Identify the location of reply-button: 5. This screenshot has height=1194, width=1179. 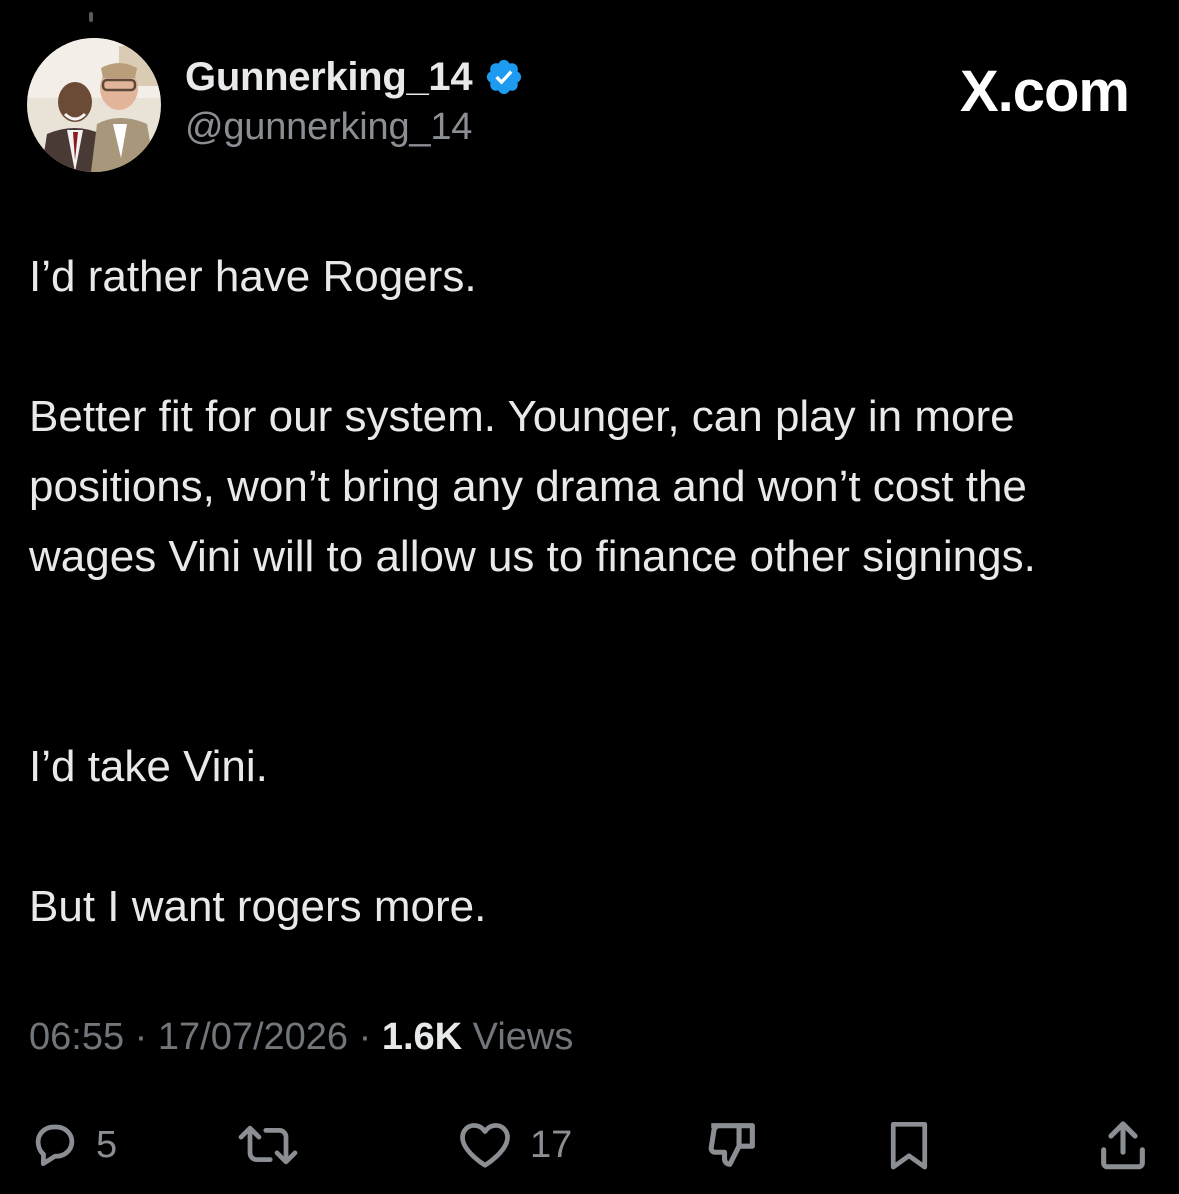
(72, 1145).